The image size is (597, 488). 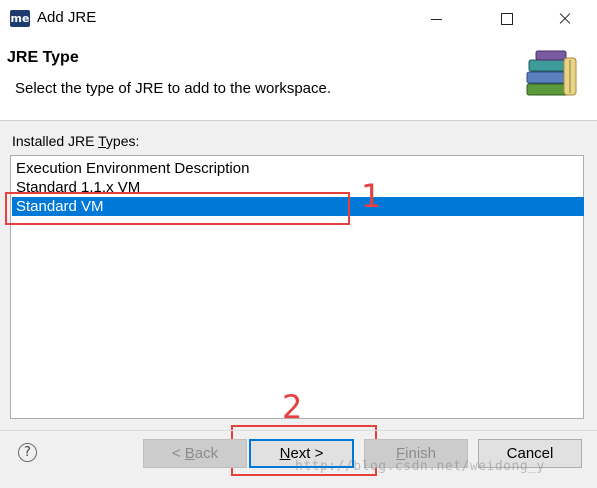 I want to click on label-prefix: Installed JRE, so click(x=55, y=141).